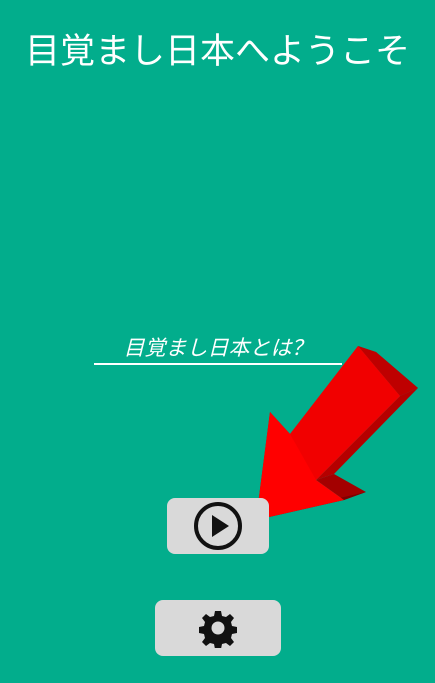 The width and height of the screenshot is (435, 683). Describe the element at coordinates (218, 349) in the screenshot. I see `about-link: 目覚まし日本とは？` at that location.